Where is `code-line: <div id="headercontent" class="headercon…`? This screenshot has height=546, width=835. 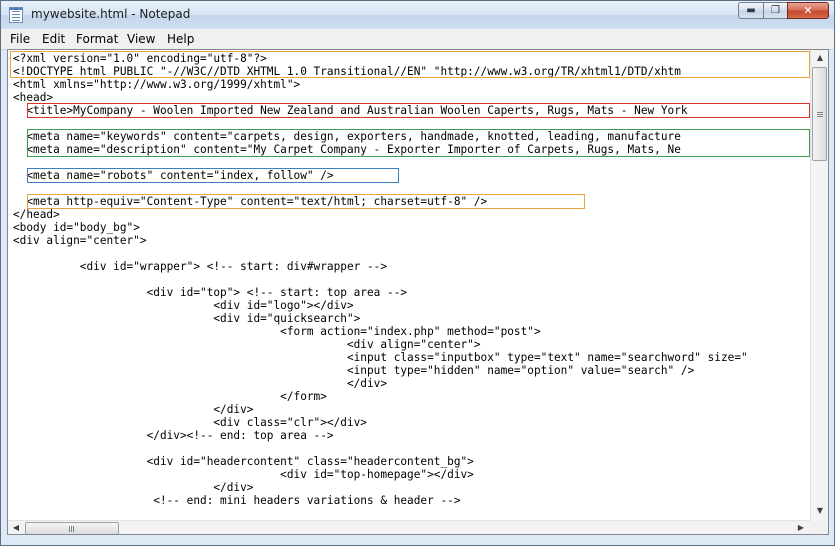
code-line: <div id="headercontent" class="headercon… is located at coordinates (243, 461).